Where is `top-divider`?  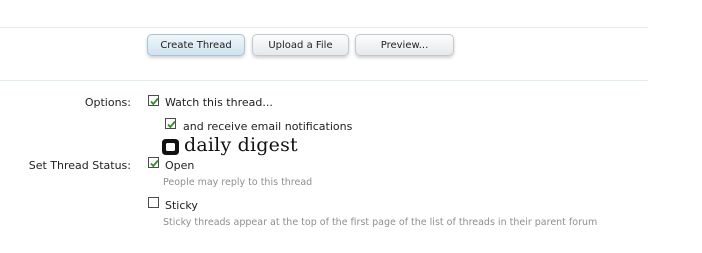
top-divider is located at coordinates (324, 27).